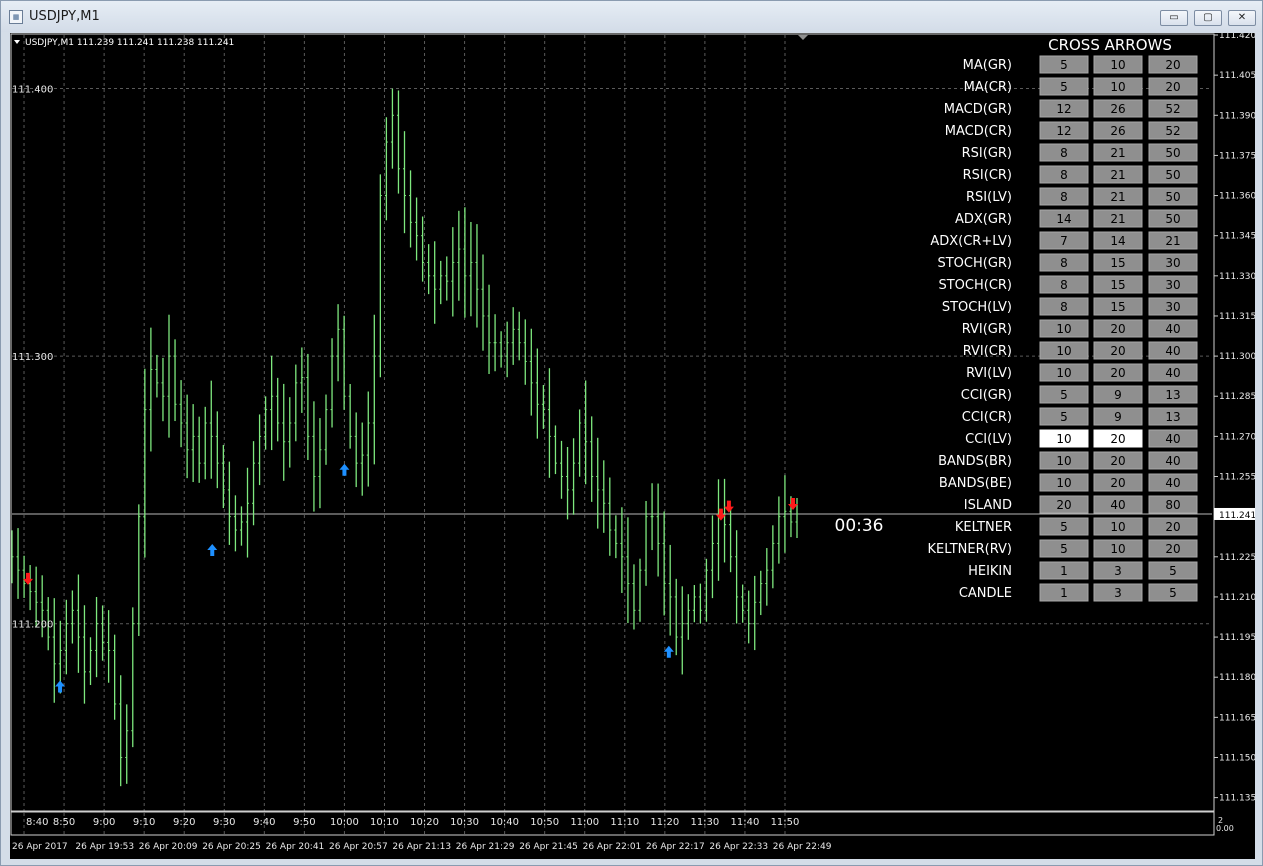  I want to click on time-tick-label: 11:20, so click(664, 822).